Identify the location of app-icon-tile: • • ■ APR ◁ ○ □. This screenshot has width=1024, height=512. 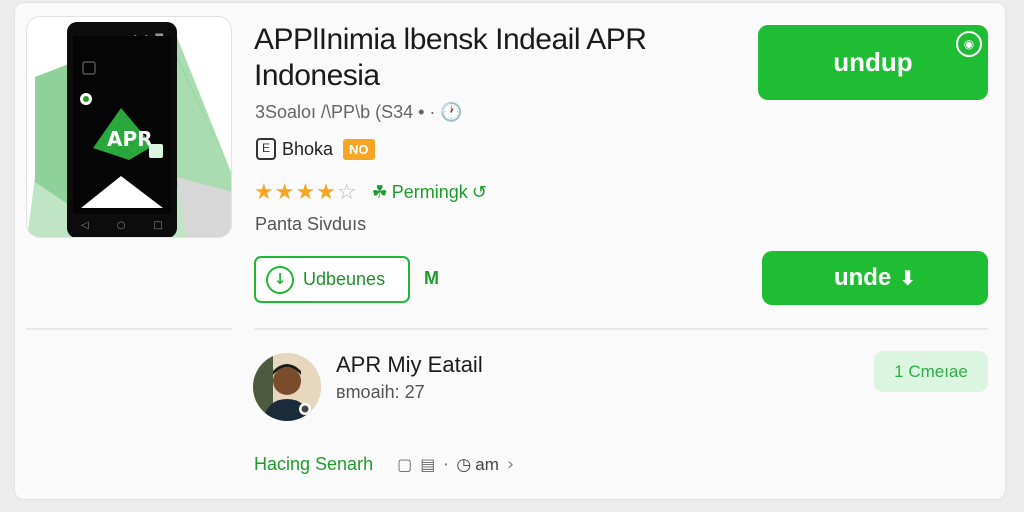
(129, 127).